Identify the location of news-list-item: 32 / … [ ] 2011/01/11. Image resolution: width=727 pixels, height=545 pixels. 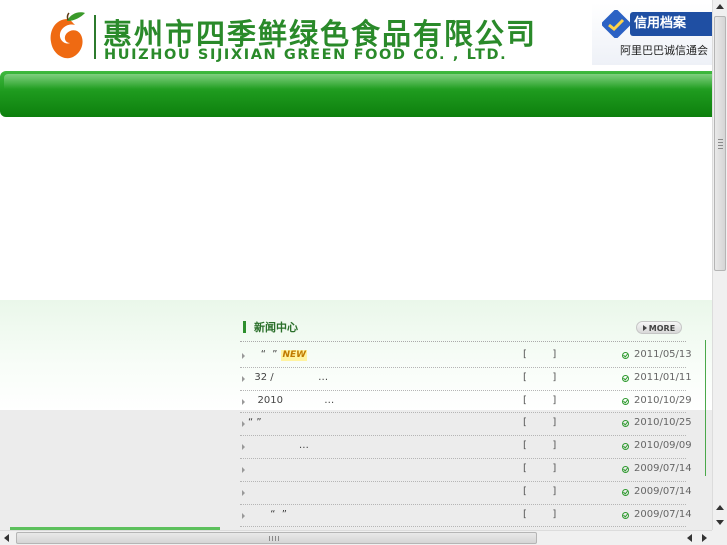
(466, 379).